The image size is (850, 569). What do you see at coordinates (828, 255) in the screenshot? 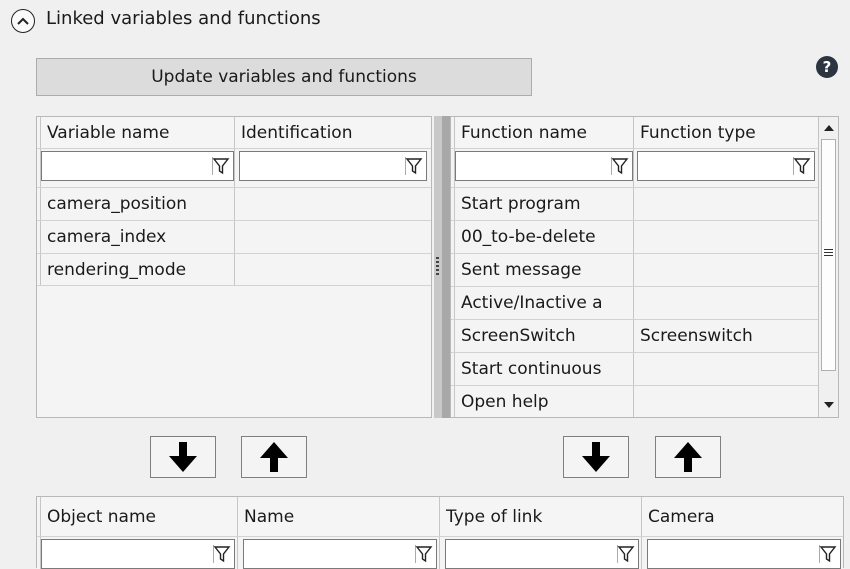
I see `scrollbar-thumb` at bounding box center [828, 255].